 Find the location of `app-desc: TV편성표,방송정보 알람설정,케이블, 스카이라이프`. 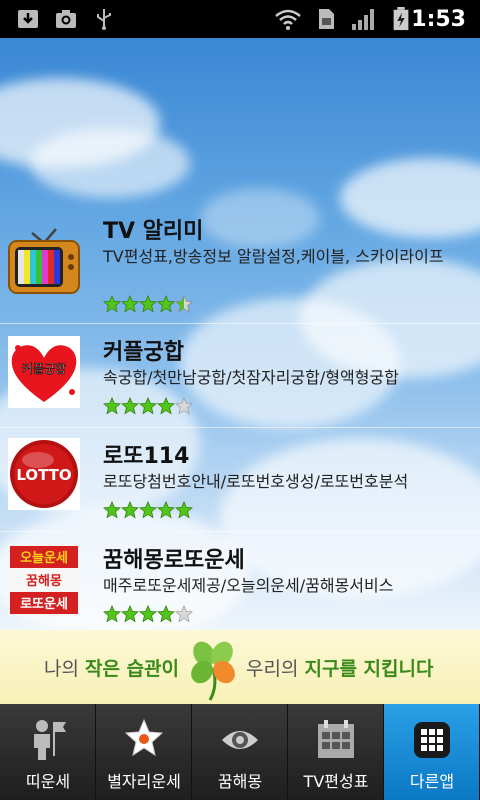

app-desc: TV편성표,방송정보 알람설정,케이블, 스카이라이프 is located at coordinates (273, 256).